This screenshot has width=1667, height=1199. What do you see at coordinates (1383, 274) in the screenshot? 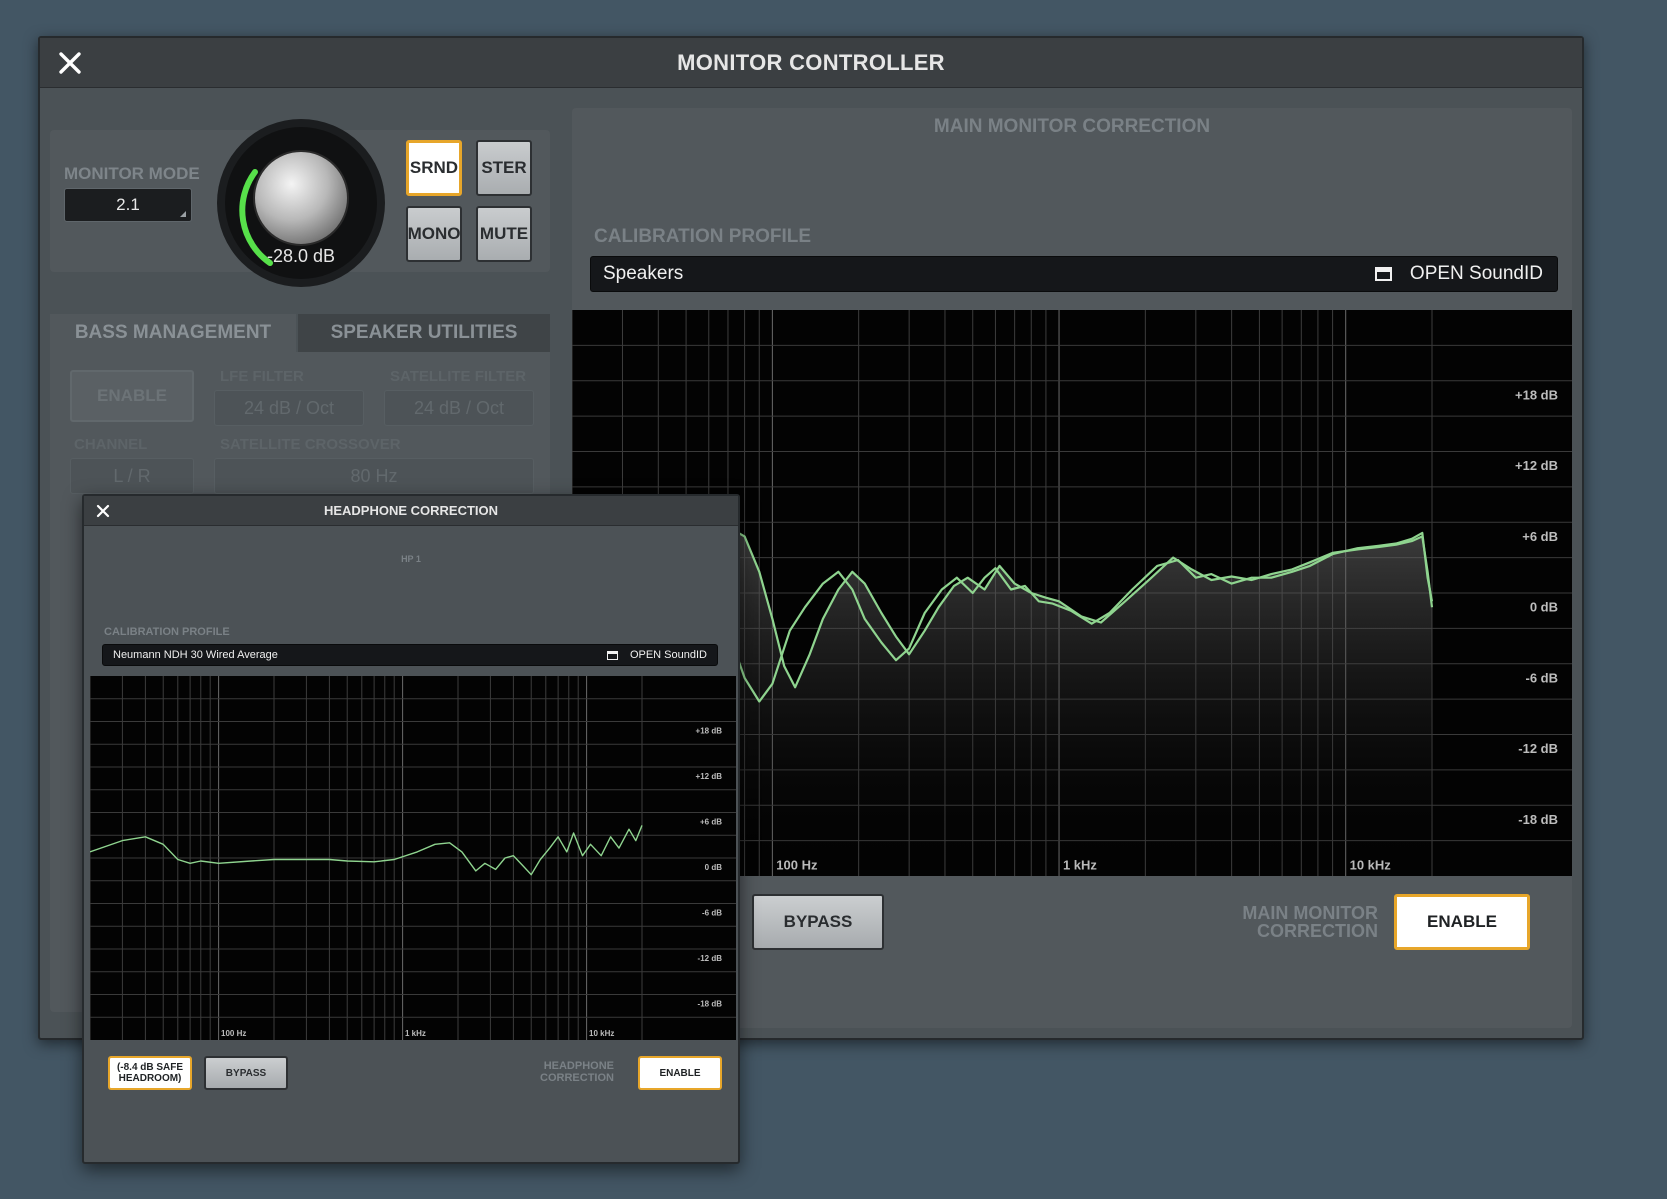
I see `open-window-icon` at bounding box center [1383, 274].